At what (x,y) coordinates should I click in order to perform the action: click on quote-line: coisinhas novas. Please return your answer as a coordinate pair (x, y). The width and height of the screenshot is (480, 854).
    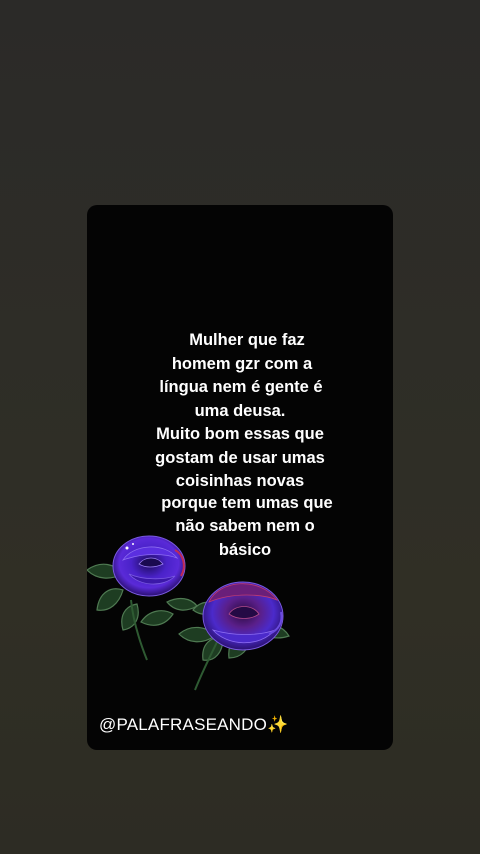
    Looking at the image, I should click on (240, 481).